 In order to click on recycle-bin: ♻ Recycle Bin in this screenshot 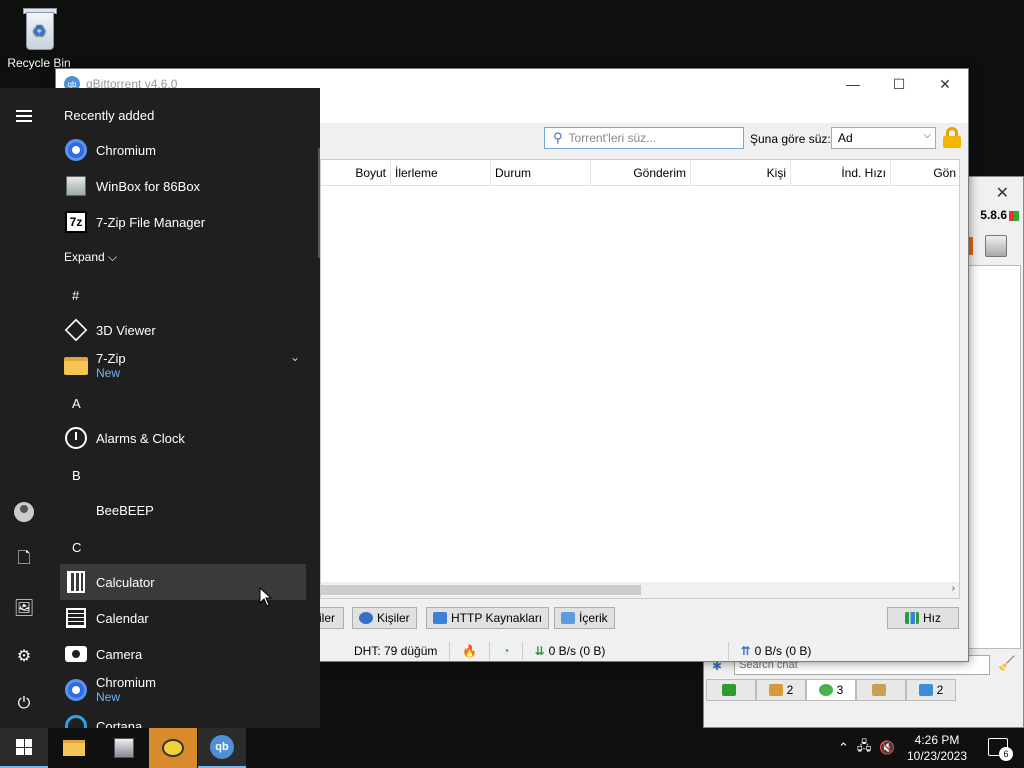, I will do `click(39, 38)`.